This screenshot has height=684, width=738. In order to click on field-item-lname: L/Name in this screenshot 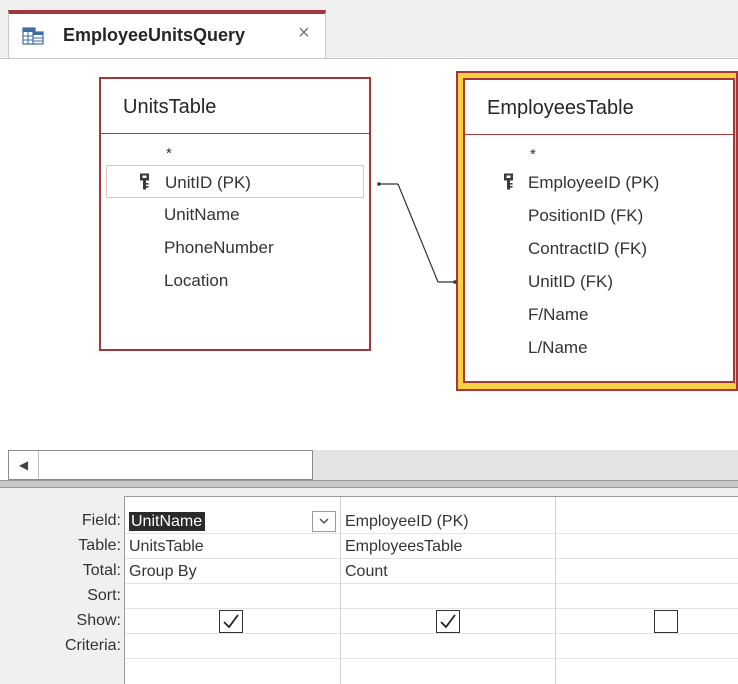, I will do `click(599, 347)`.